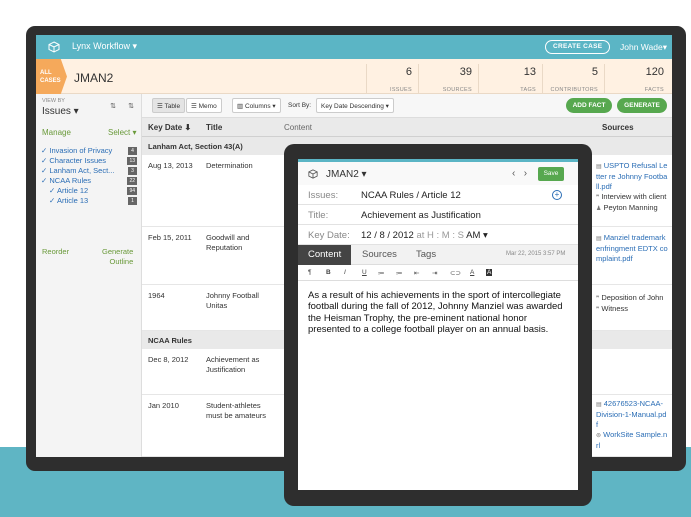  What do you see at coordinates (438, 195) in the screenshot?
I see `issues-field: Issues: NCAA Rules / Article 12 +` at bounding box center [438, 195].